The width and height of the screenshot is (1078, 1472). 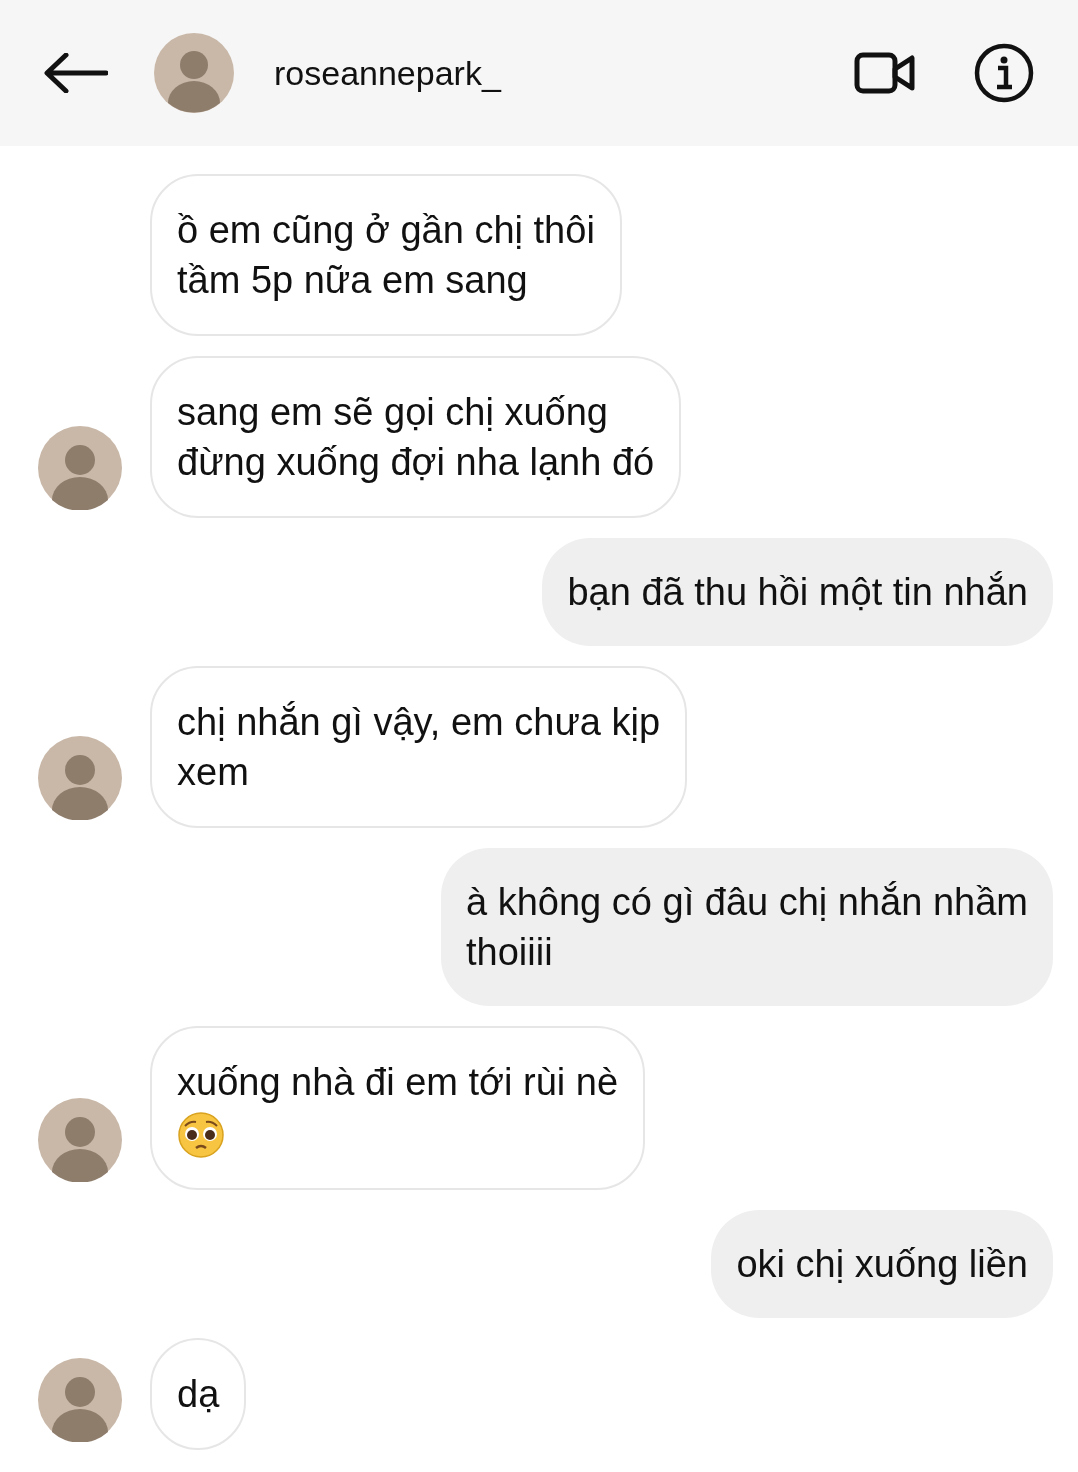 I want to click on username: roseannepark_, so click(x=387, y=73).